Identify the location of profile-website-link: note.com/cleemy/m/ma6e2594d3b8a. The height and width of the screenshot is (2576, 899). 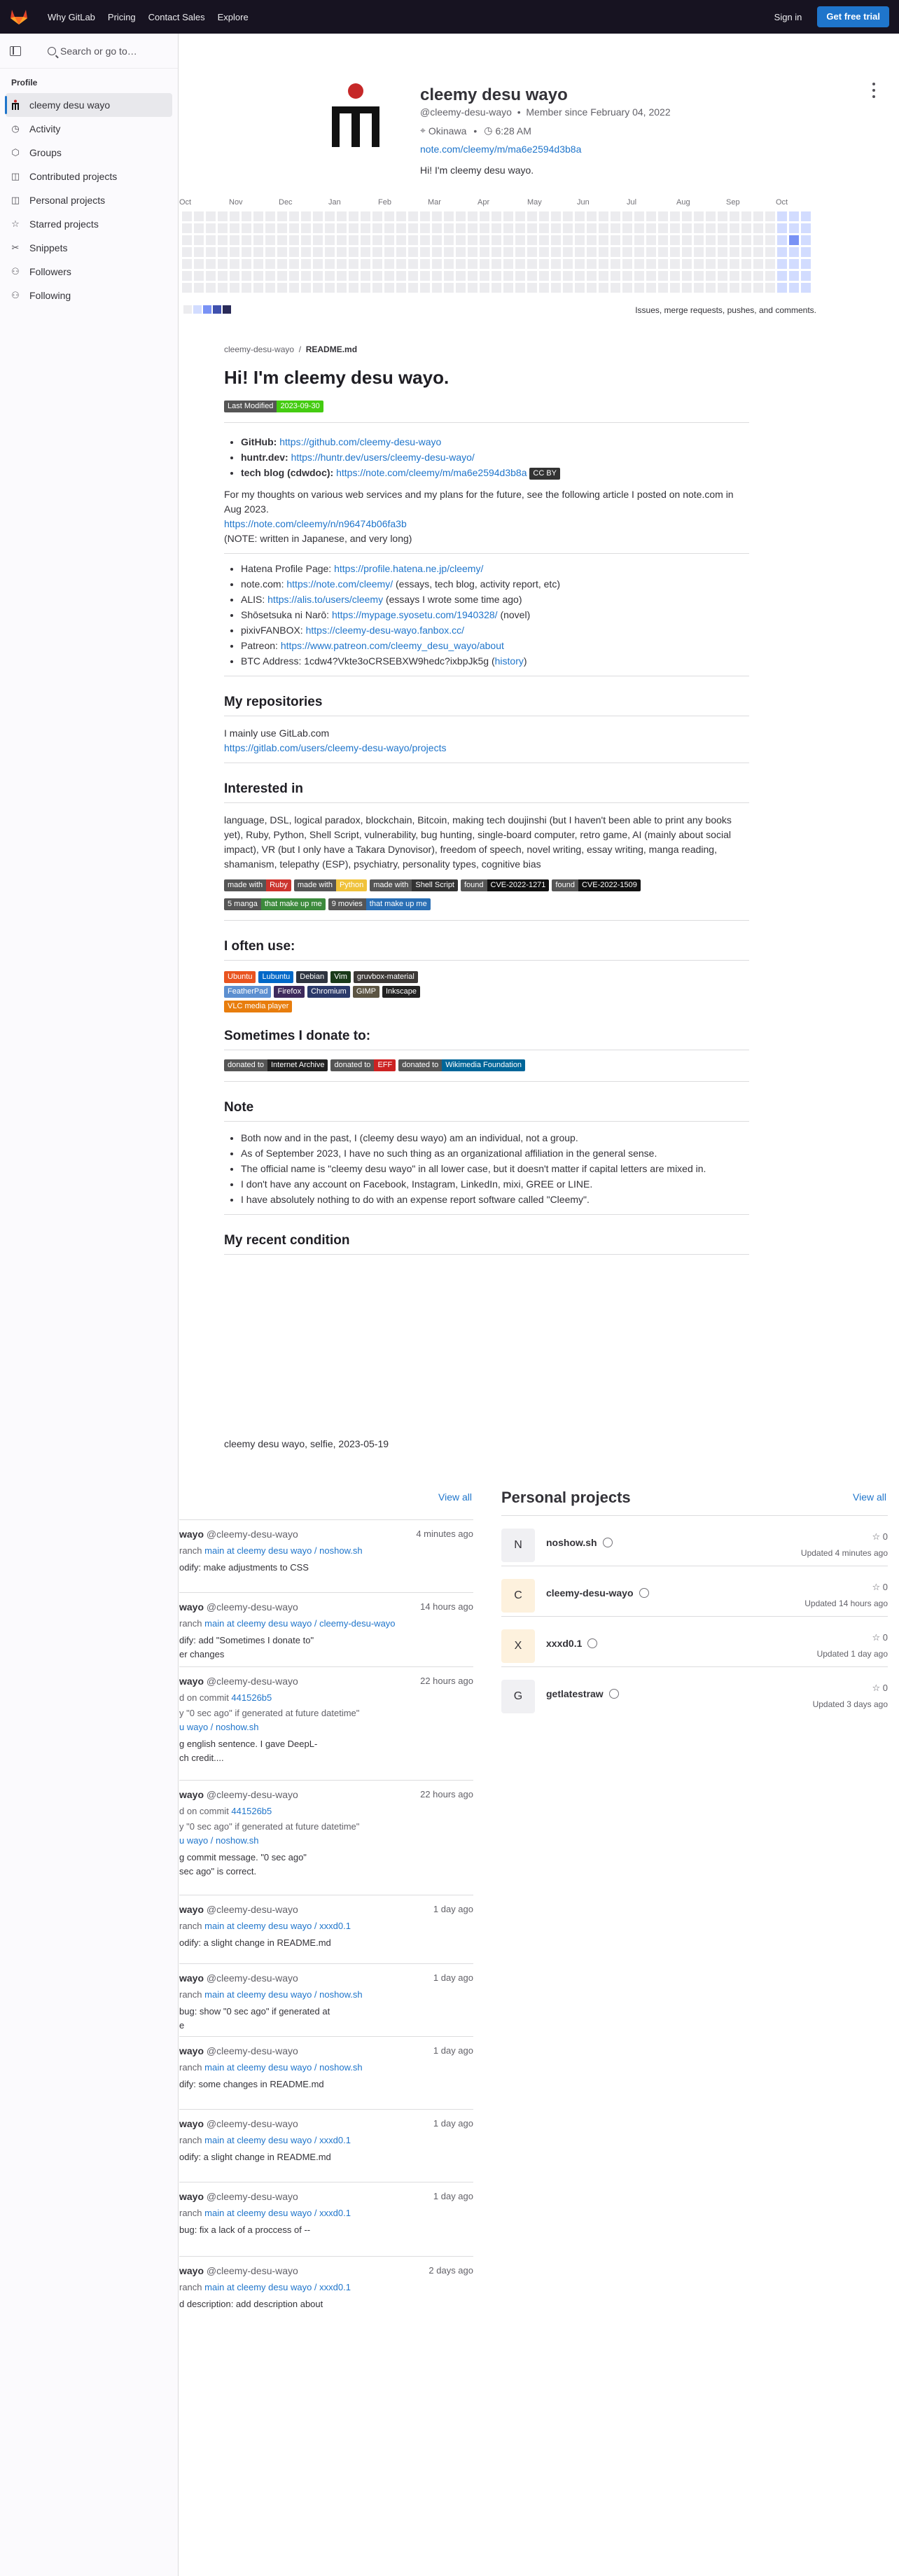
(500, 149).